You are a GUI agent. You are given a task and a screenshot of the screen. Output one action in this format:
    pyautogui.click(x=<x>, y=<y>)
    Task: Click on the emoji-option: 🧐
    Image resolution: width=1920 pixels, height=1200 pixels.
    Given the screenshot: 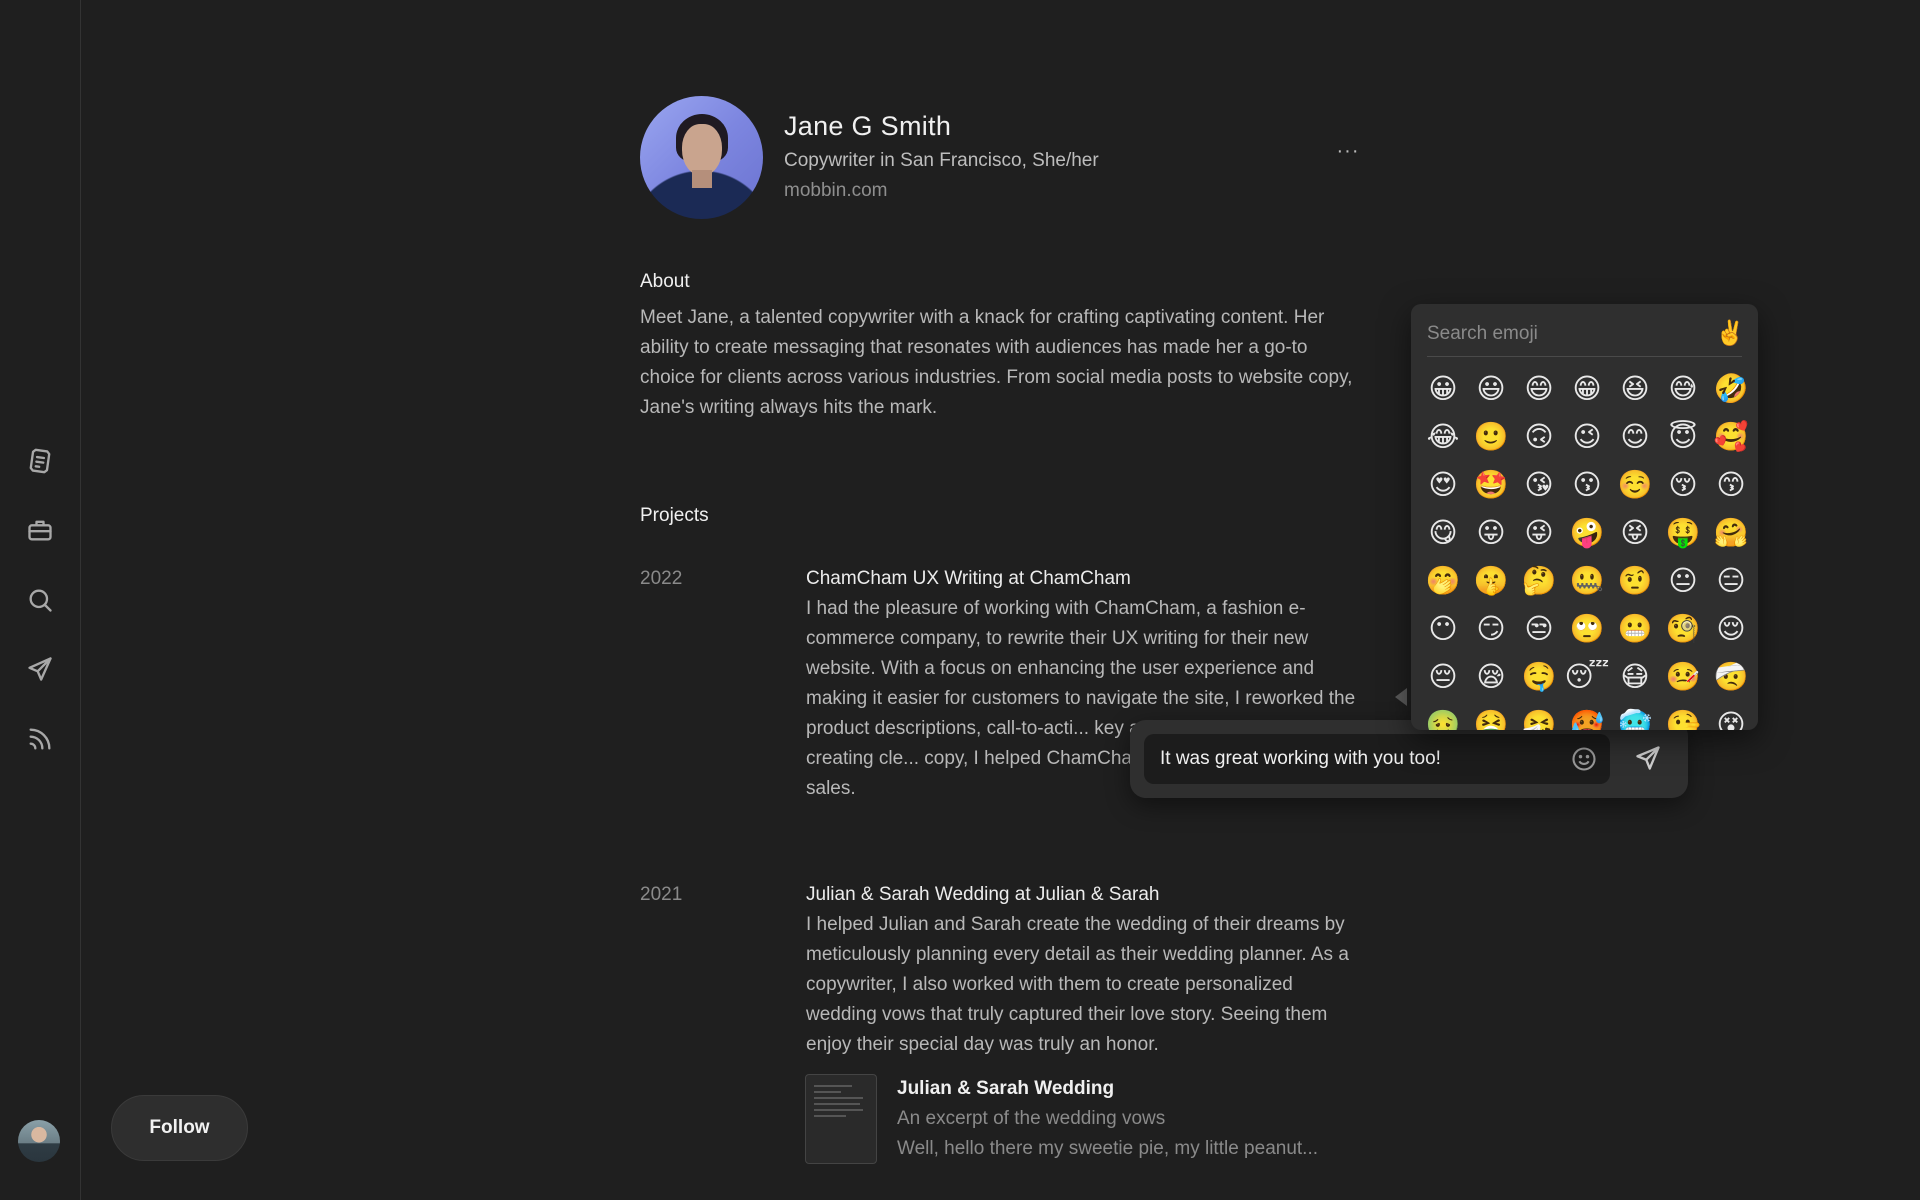 What is the action you would take?
    pyautogui.click(x=1683, y=628)
    